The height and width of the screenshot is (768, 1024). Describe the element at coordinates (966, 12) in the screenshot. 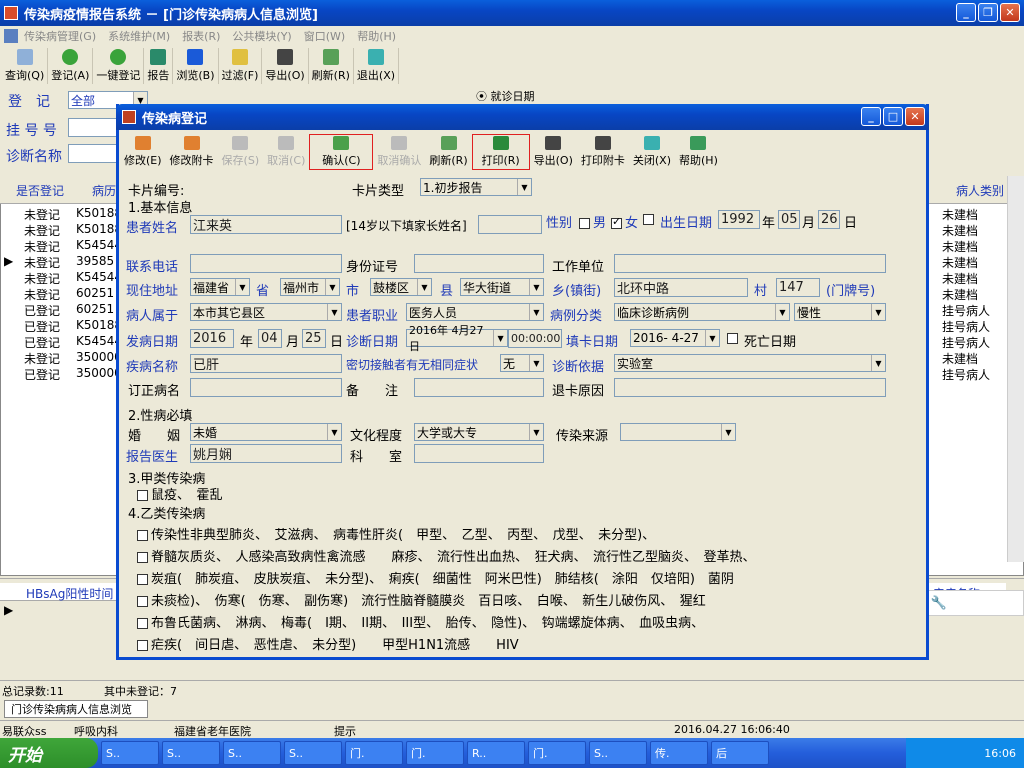

I see `minimize-button: _` at that location.